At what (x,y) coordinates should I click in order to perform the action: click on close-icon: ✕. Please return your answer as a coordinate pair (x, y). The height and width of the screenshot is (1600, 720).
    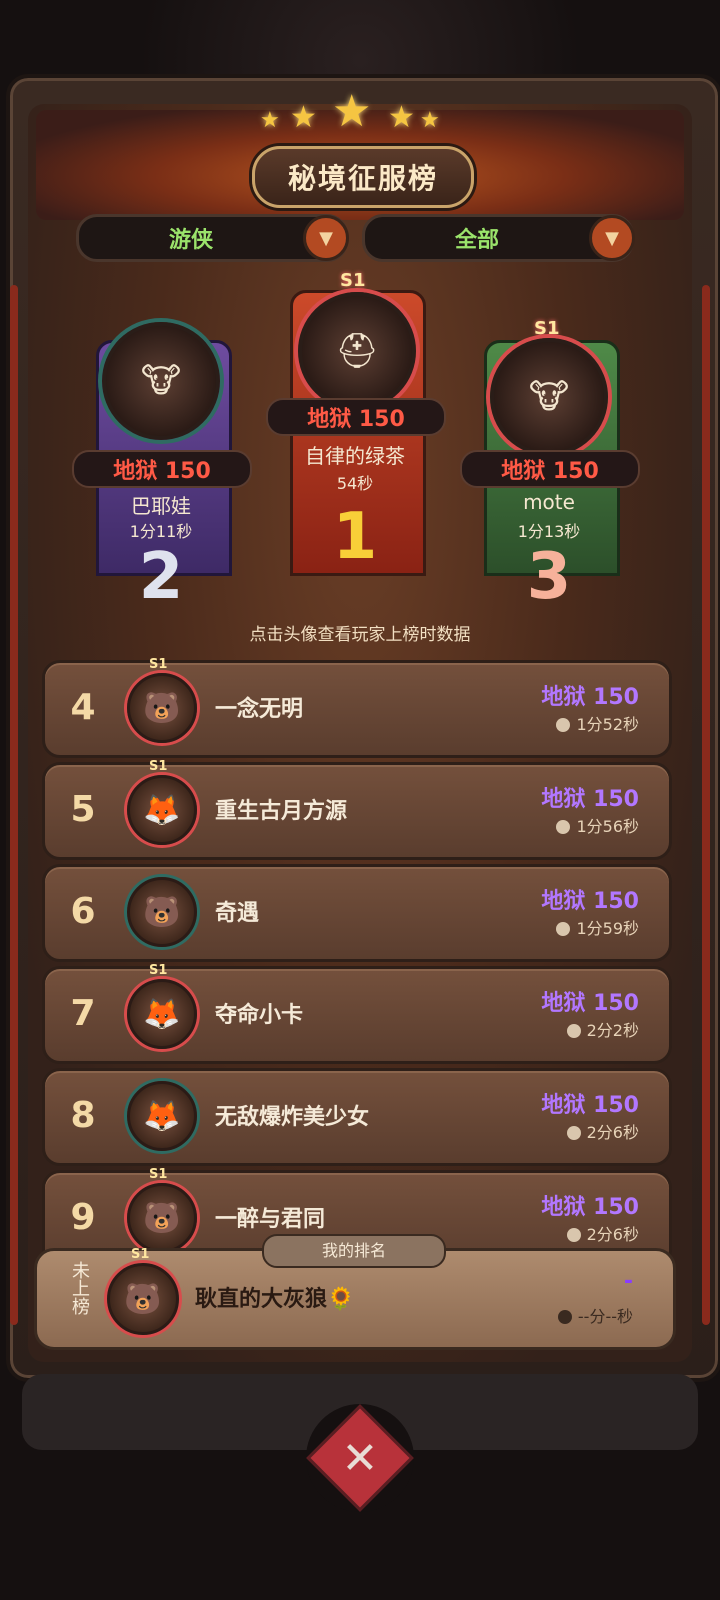
    Looking at the image, I should click on (360, 1458).